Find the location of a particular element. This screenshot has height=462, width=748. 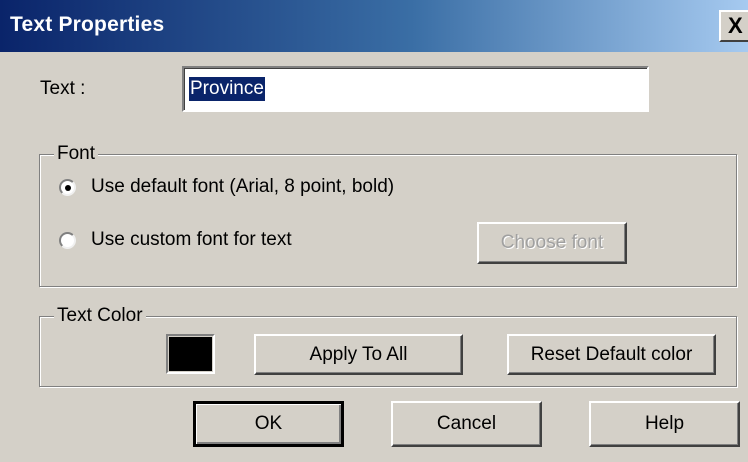

help-label: Help is located at coordinates (664, 423).